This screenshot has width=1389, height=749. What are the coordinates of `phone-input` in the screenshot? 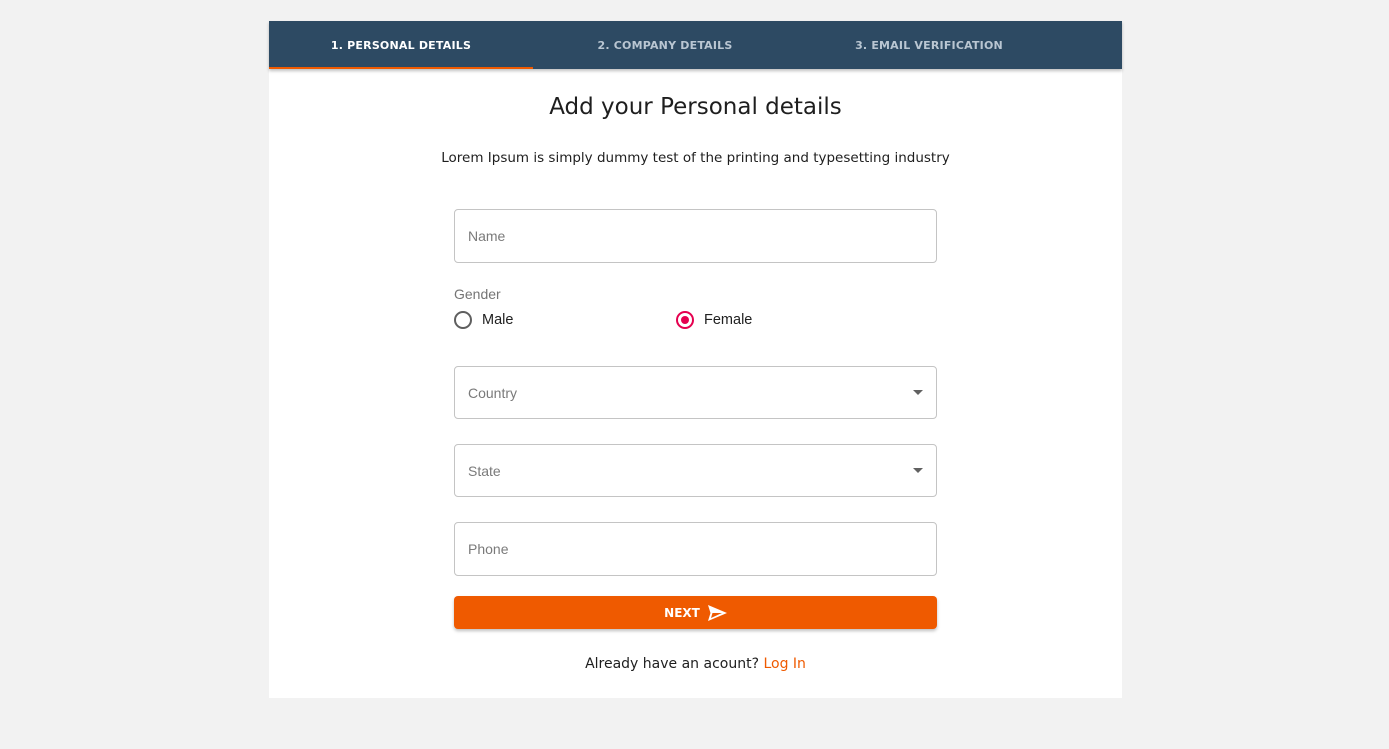 It's located at (702, 549).